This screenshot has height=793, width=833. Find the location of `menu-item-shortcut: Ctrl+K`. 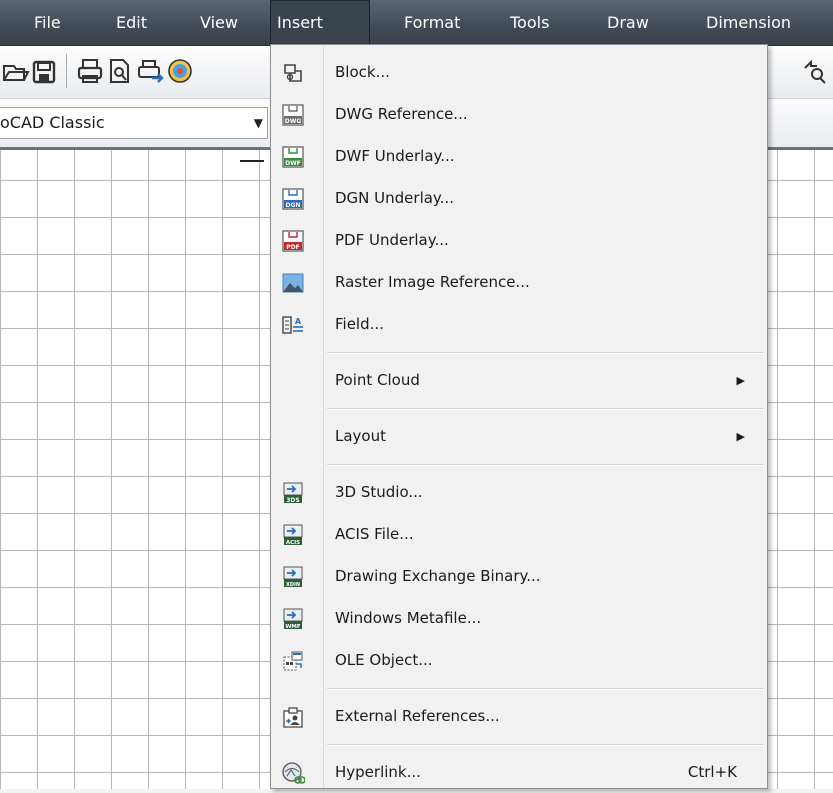

menu-item-shortcut: Ctrl+K is located at coordinates (712, 772).